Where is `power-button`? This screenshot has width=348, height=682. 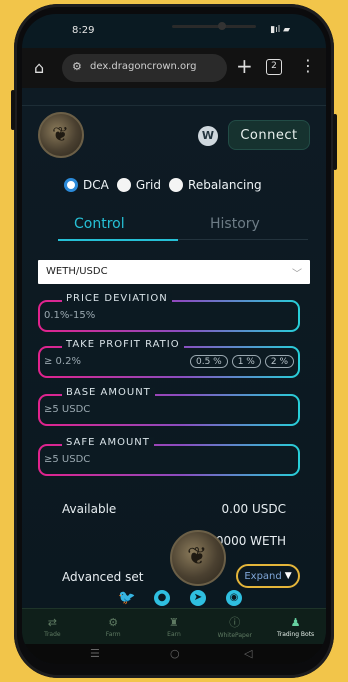
power-button is located at coordinates (335, 142).